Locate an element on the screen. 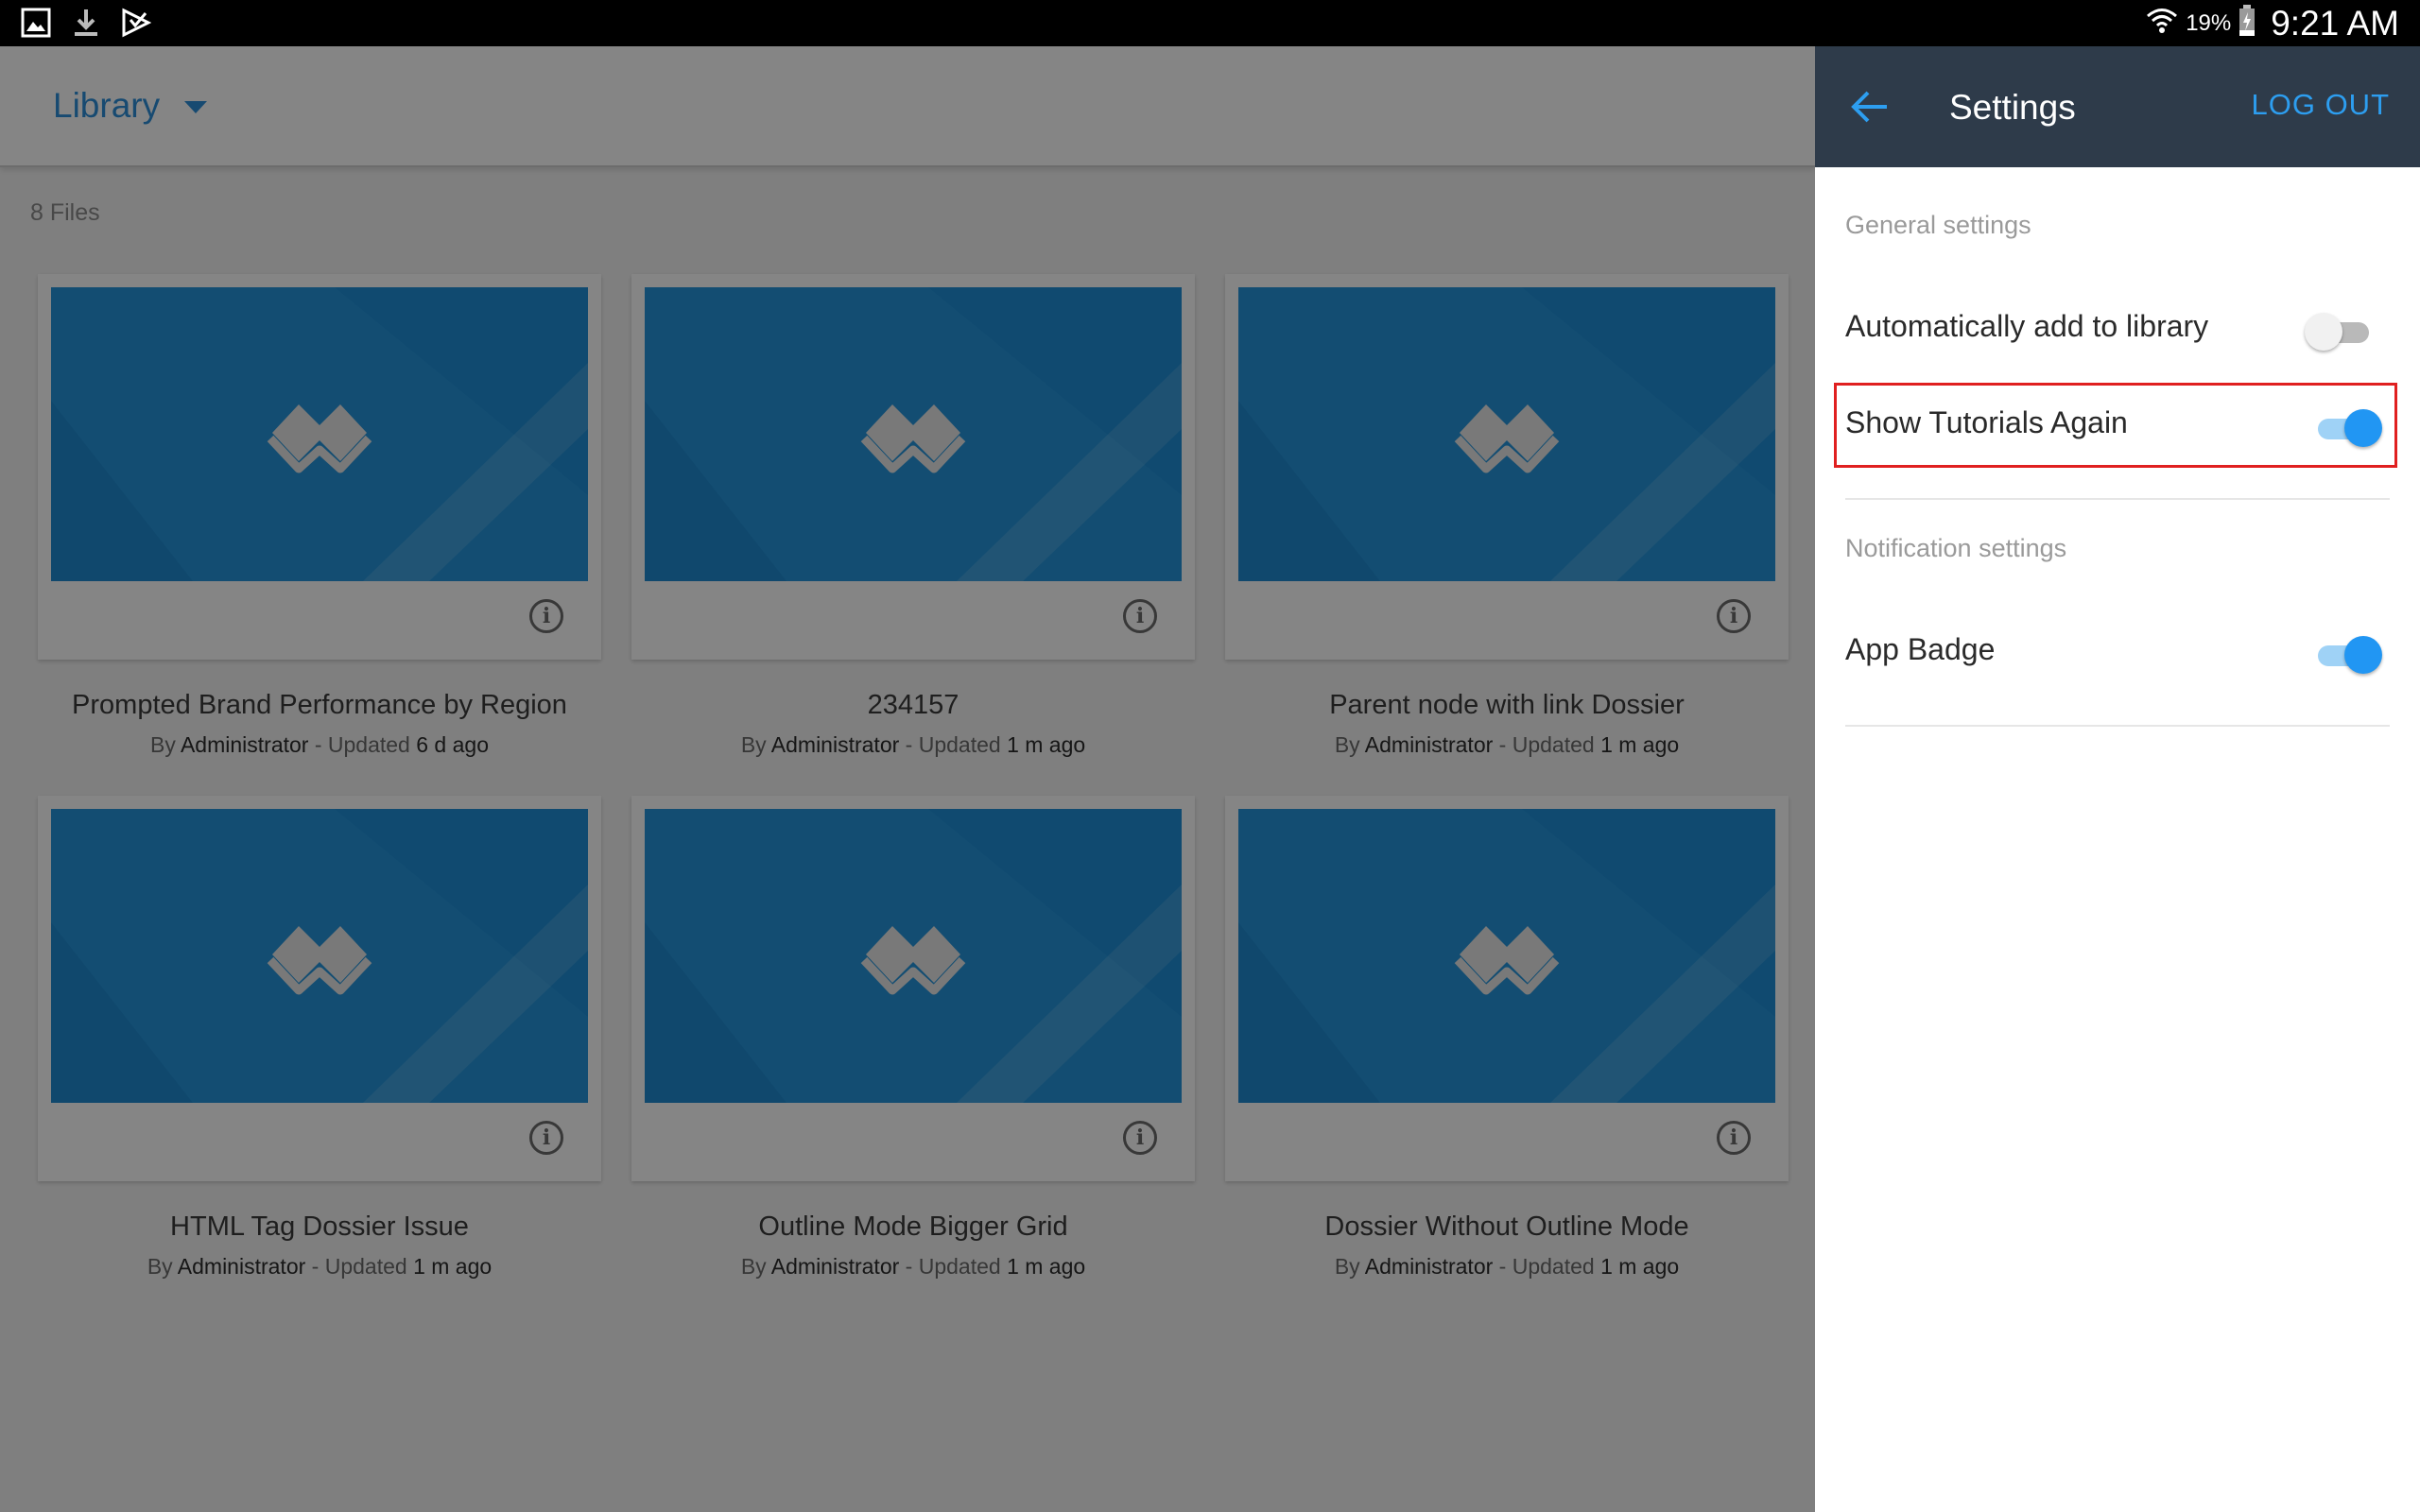  status-icons-left is located at coordinates (86, 23).